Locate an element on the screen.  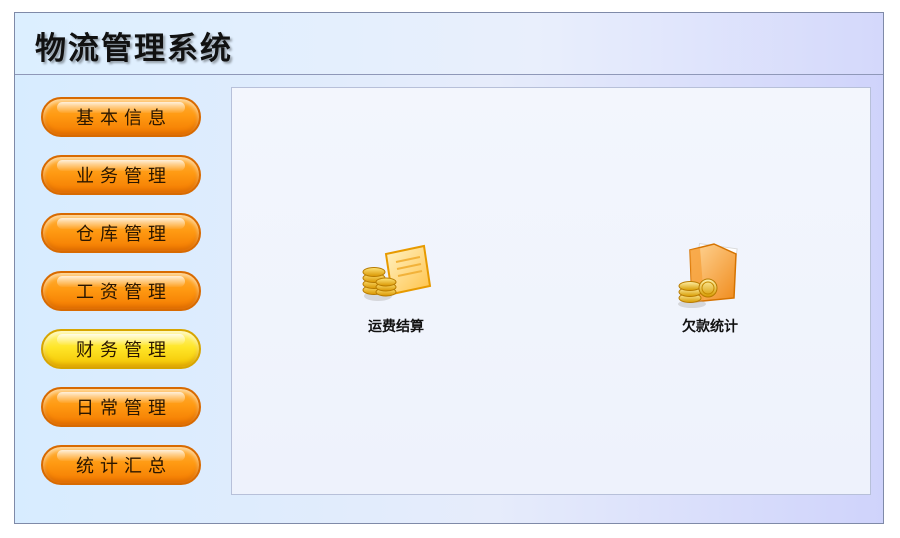
nav-button-finance-management: 财务管理 is located at coordinates (121, 349).